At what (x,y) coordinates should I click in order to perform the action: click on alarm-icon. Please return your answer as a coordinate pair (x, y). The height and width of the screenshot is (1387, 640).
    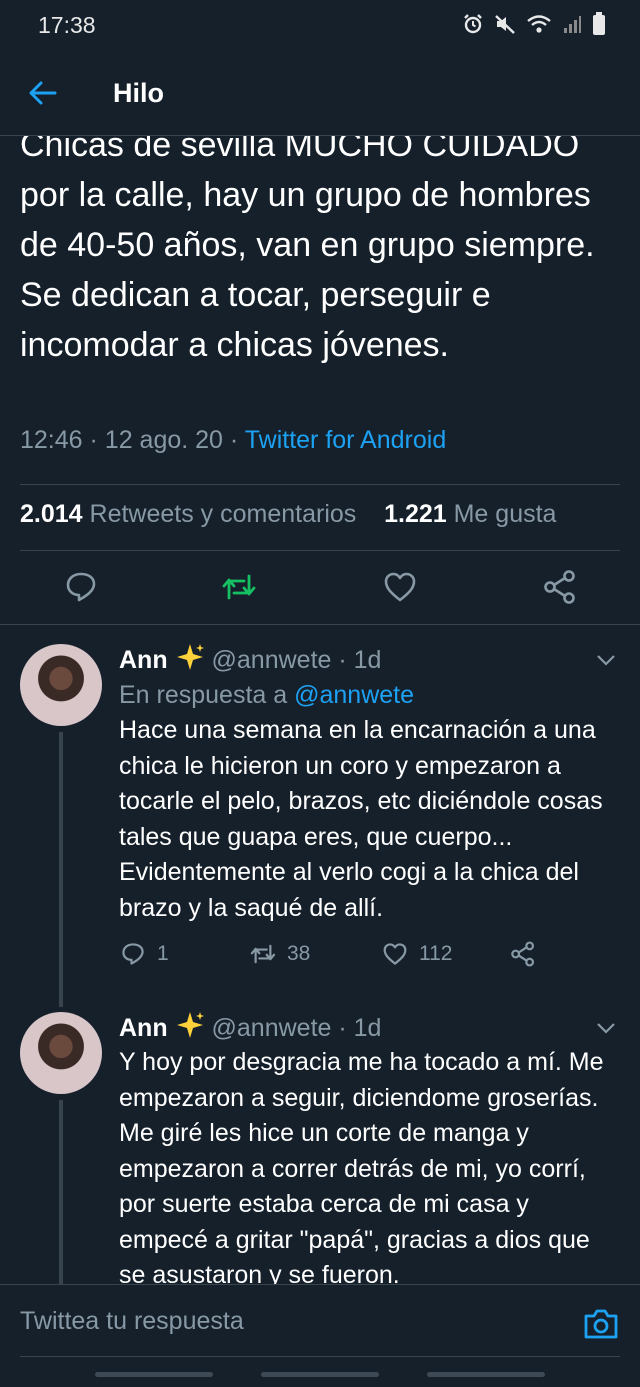
    Looking at the image, I should click on (473, 26).